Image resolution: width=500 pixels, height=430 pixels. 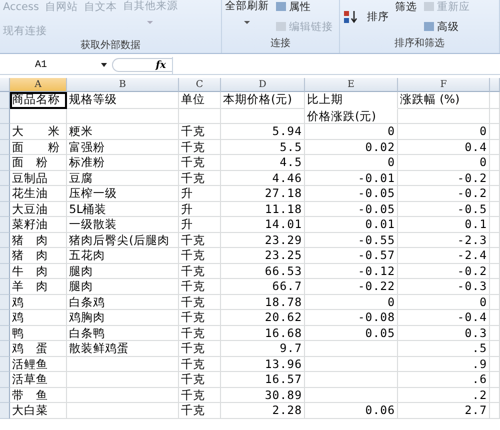 I want to click on name-box: A1, so click(x=56, y=65).